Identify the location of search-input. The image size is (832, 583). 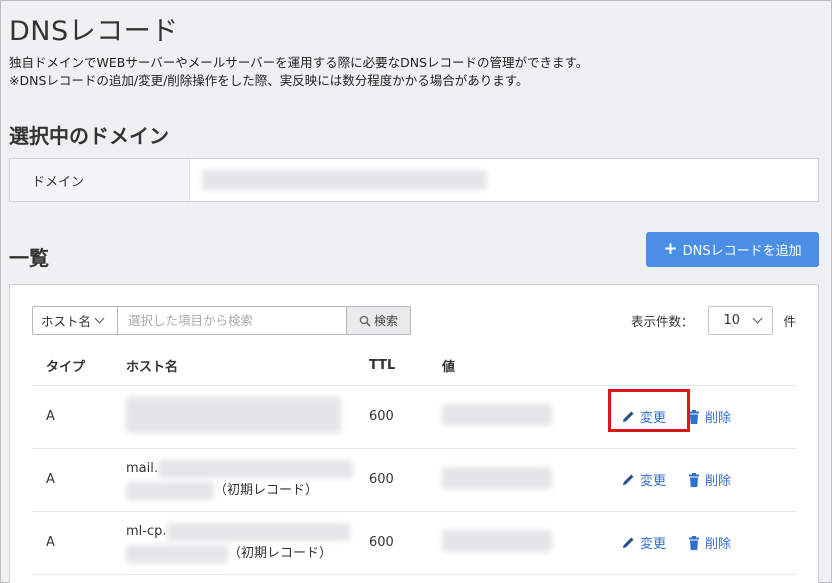
(232, 320).